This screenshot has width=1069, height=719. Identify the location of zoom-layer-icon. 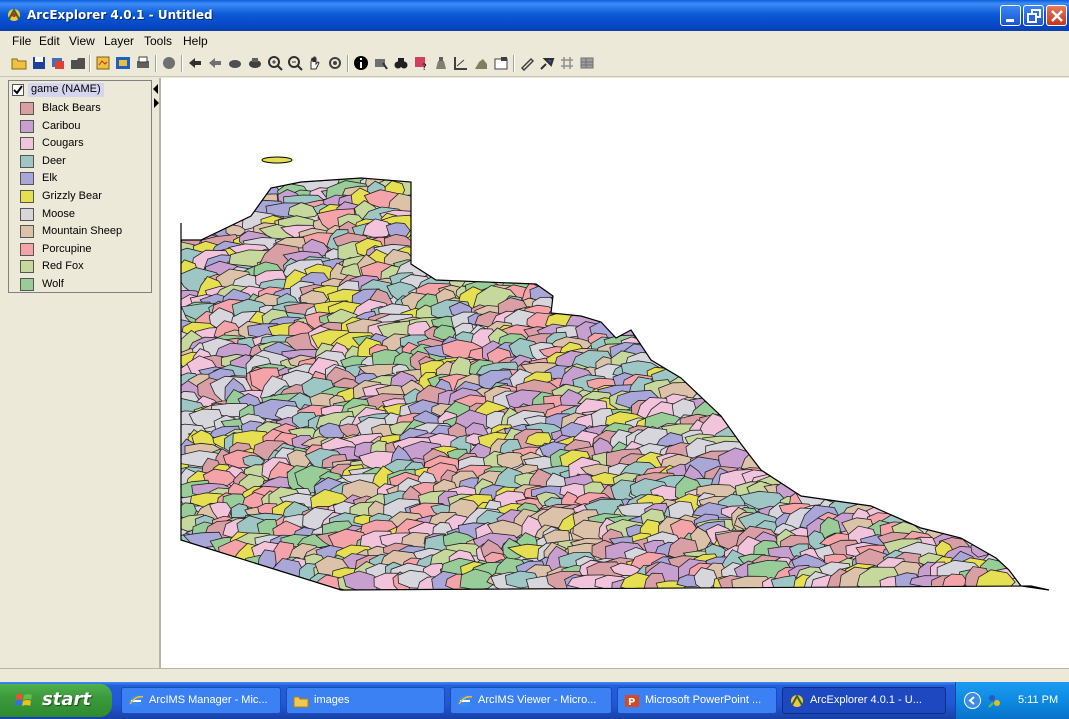
(255, 63).